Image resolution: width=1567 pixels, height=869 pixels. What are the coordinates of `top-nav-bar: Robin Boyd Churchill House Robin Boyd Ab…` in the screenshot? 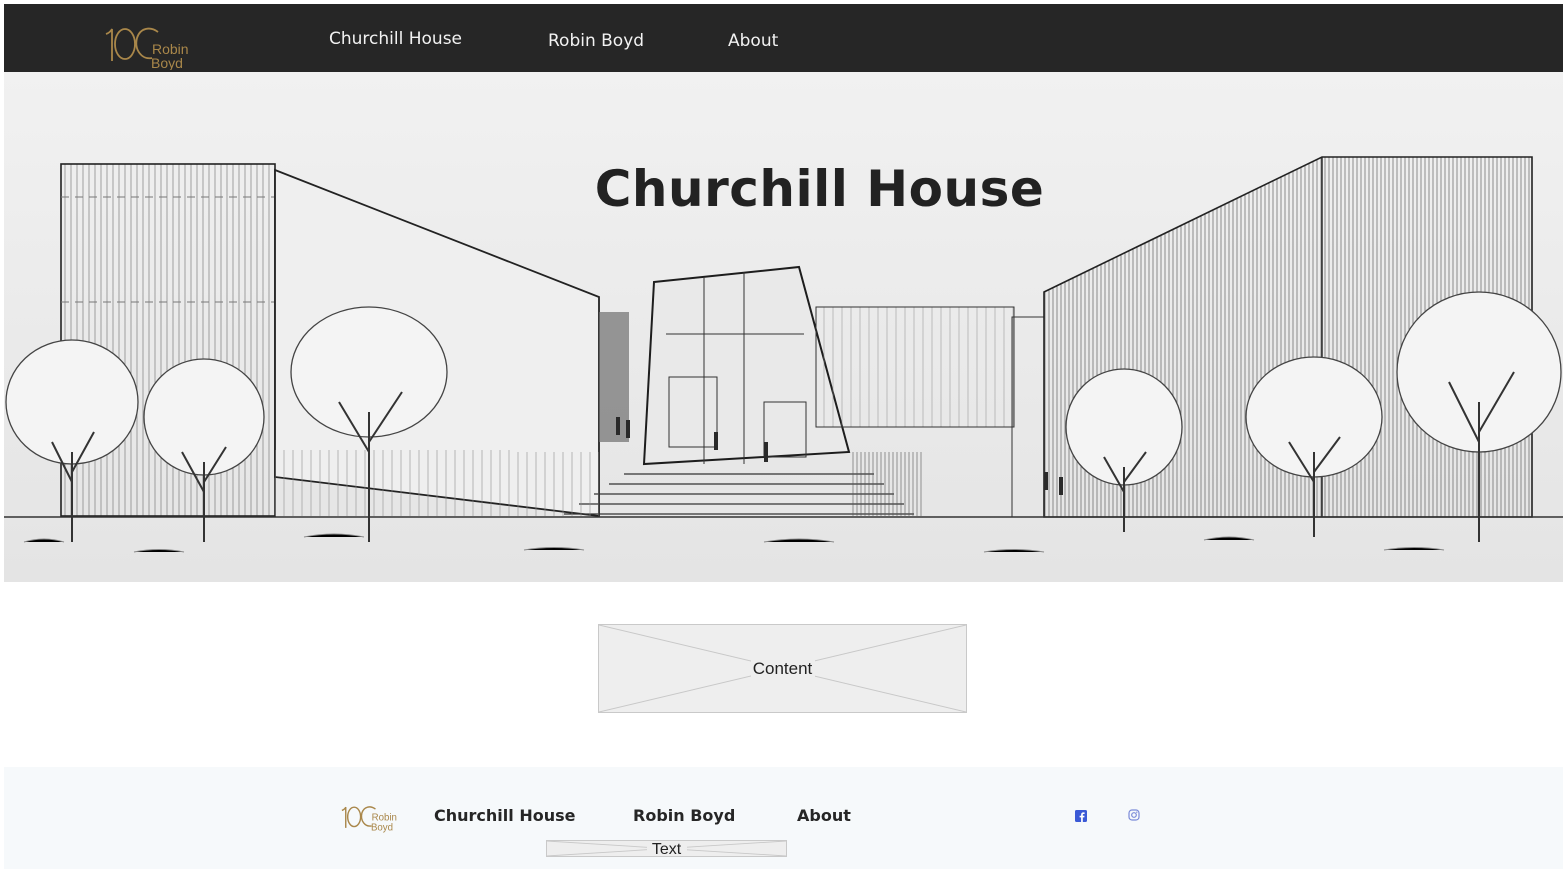 It's located at (783, 38).